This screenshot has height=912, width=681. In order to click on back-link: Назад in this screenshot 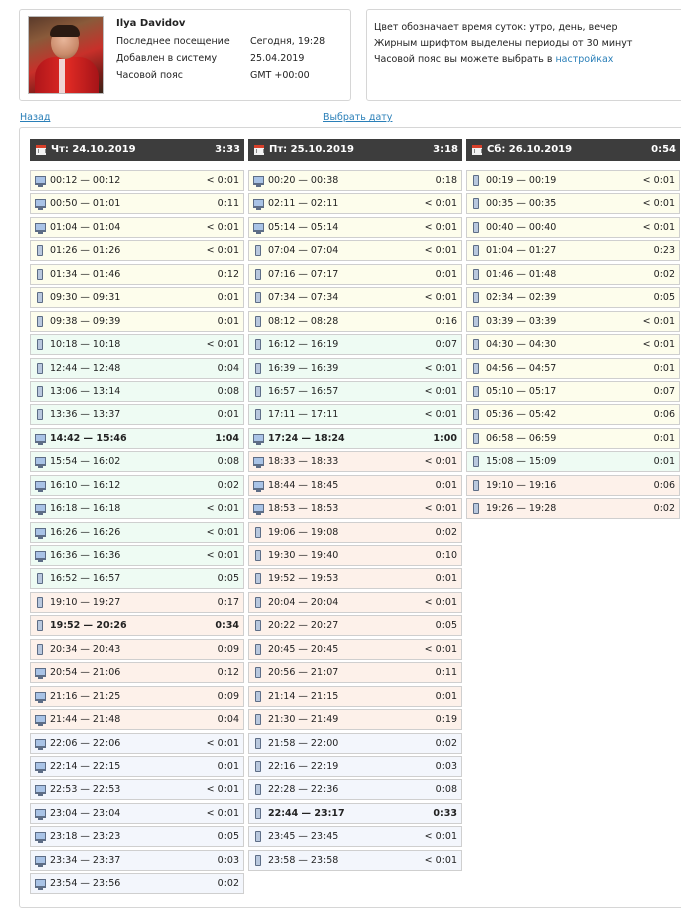, I will do `click(35, 117)`.